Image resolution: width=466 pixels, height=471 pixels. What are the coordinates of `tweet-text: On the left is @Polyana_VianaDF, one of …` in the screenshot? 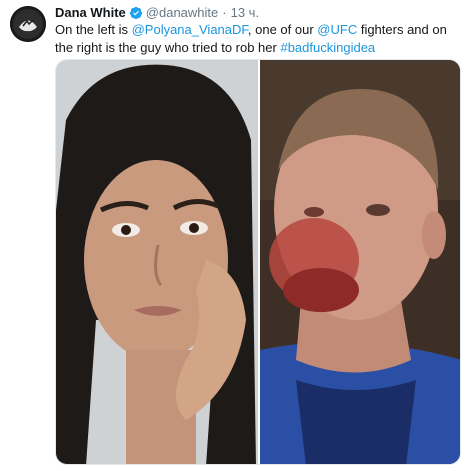 It's located at (257, 39).